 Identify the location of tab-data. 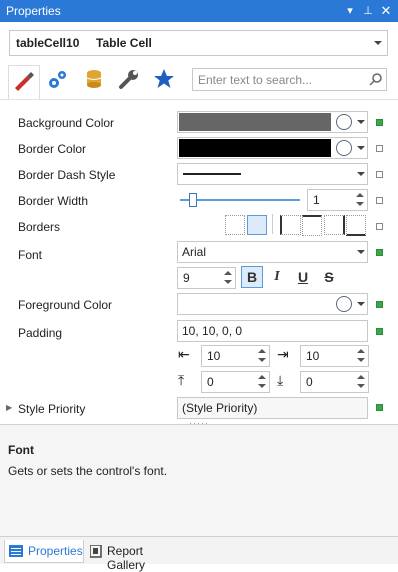
(95, 80).